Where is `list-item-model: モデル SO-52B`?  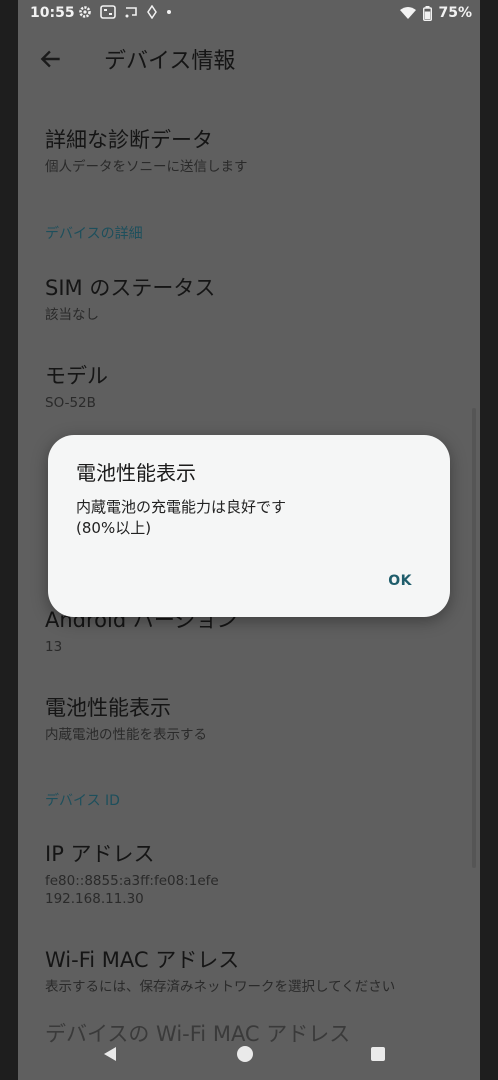
list-item-model: モデル SO-52B is located at coordinates (76, 386).